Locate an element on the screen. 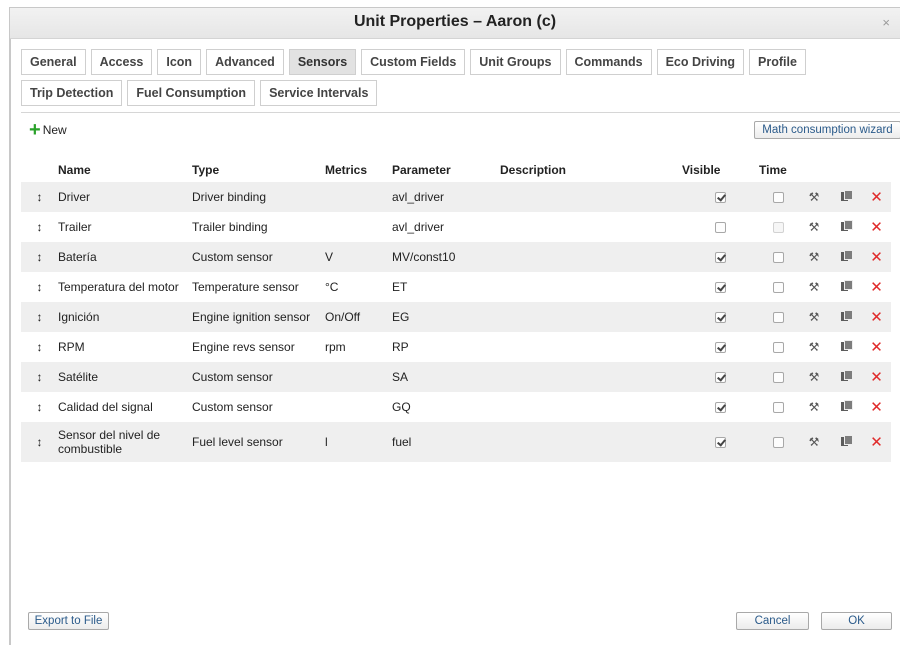 The height and width of the screenshot is (645, 900). tab-access: Access is located at coordinates (121, 62).